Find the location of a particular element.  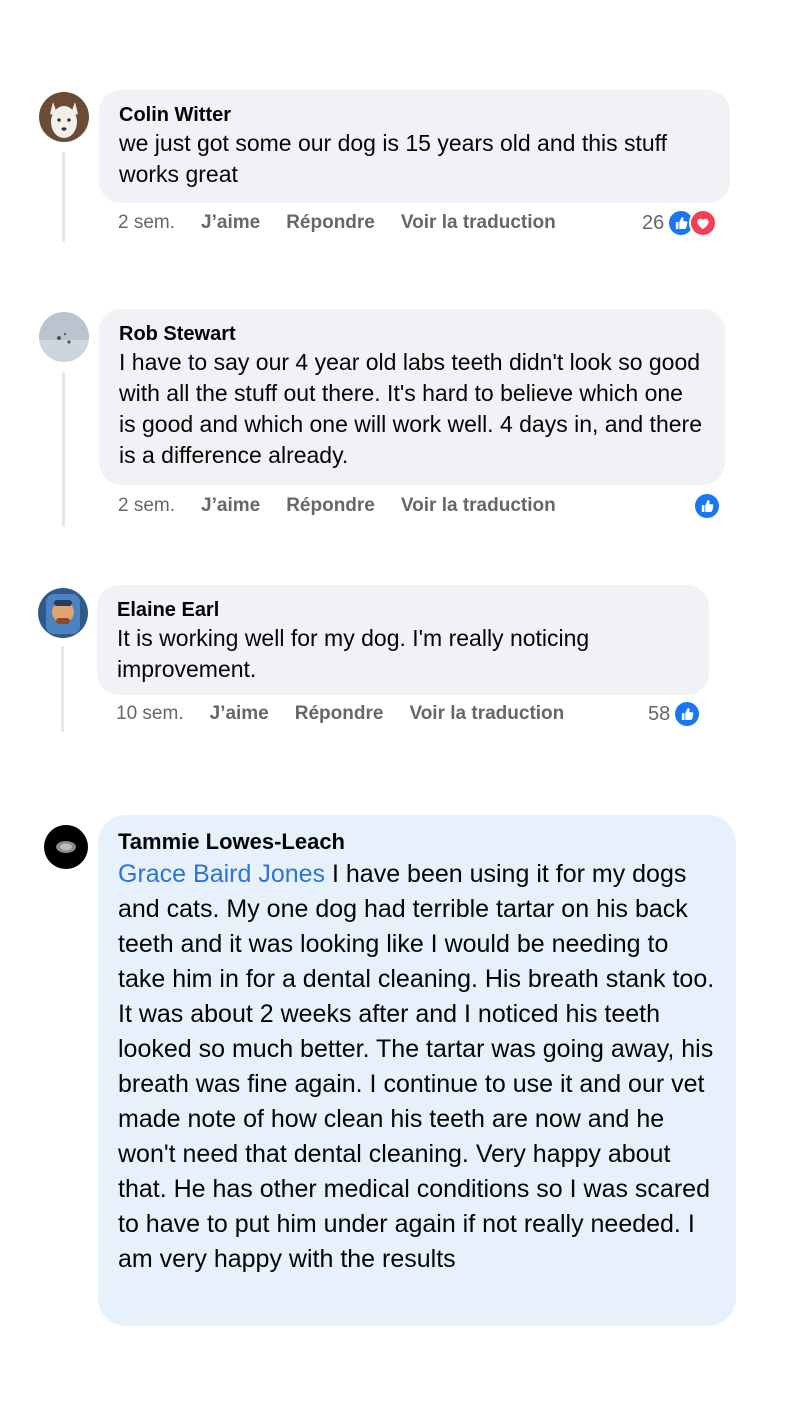

comment-author: Rob Stewart is located at coordinates (412, 334).